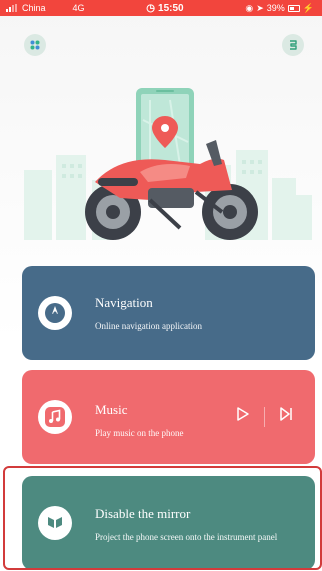  I want to click on time-label: 15:50, so click(171, 8).